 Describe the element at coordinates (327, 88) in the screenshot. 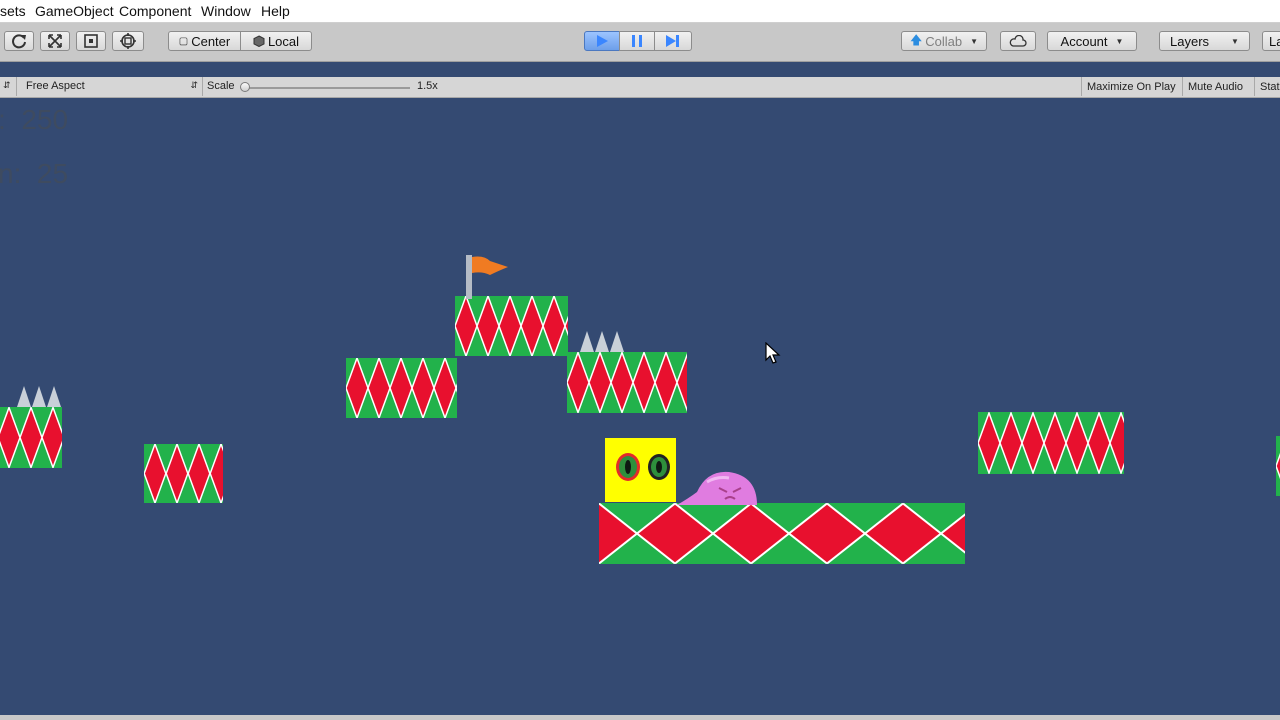

I see `scale-slider-track` at that location.